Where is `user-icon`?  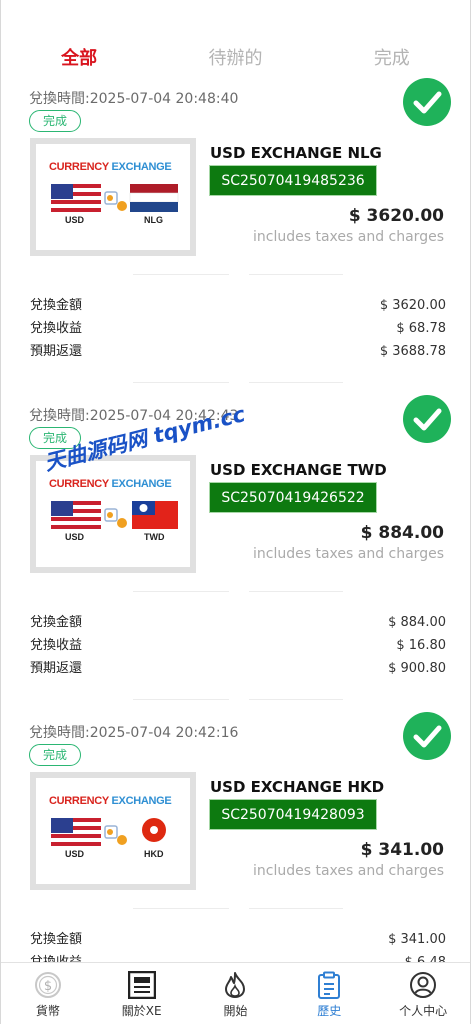 user-icon is located at coordinates (423, 985).